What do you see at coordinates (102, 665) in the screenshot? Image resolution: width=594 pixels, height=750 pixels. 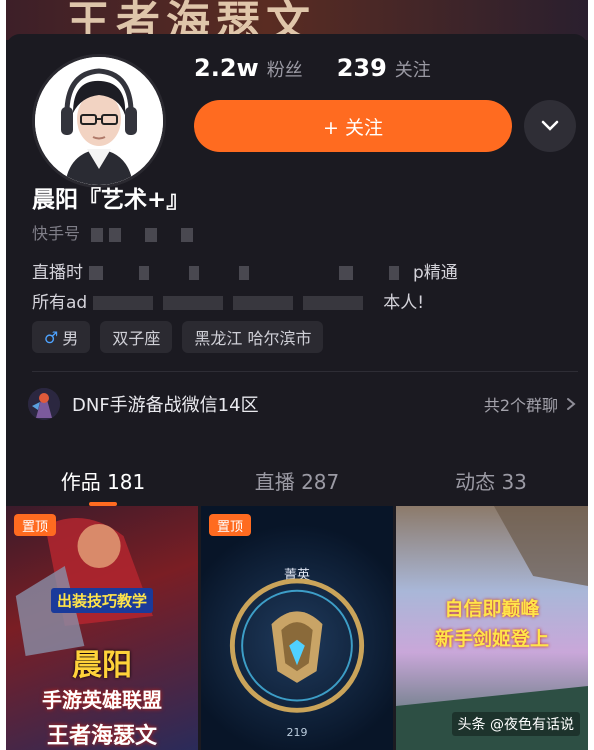 I see `thumbnail-caption: 晨阳` at bounding box center [102, 665].